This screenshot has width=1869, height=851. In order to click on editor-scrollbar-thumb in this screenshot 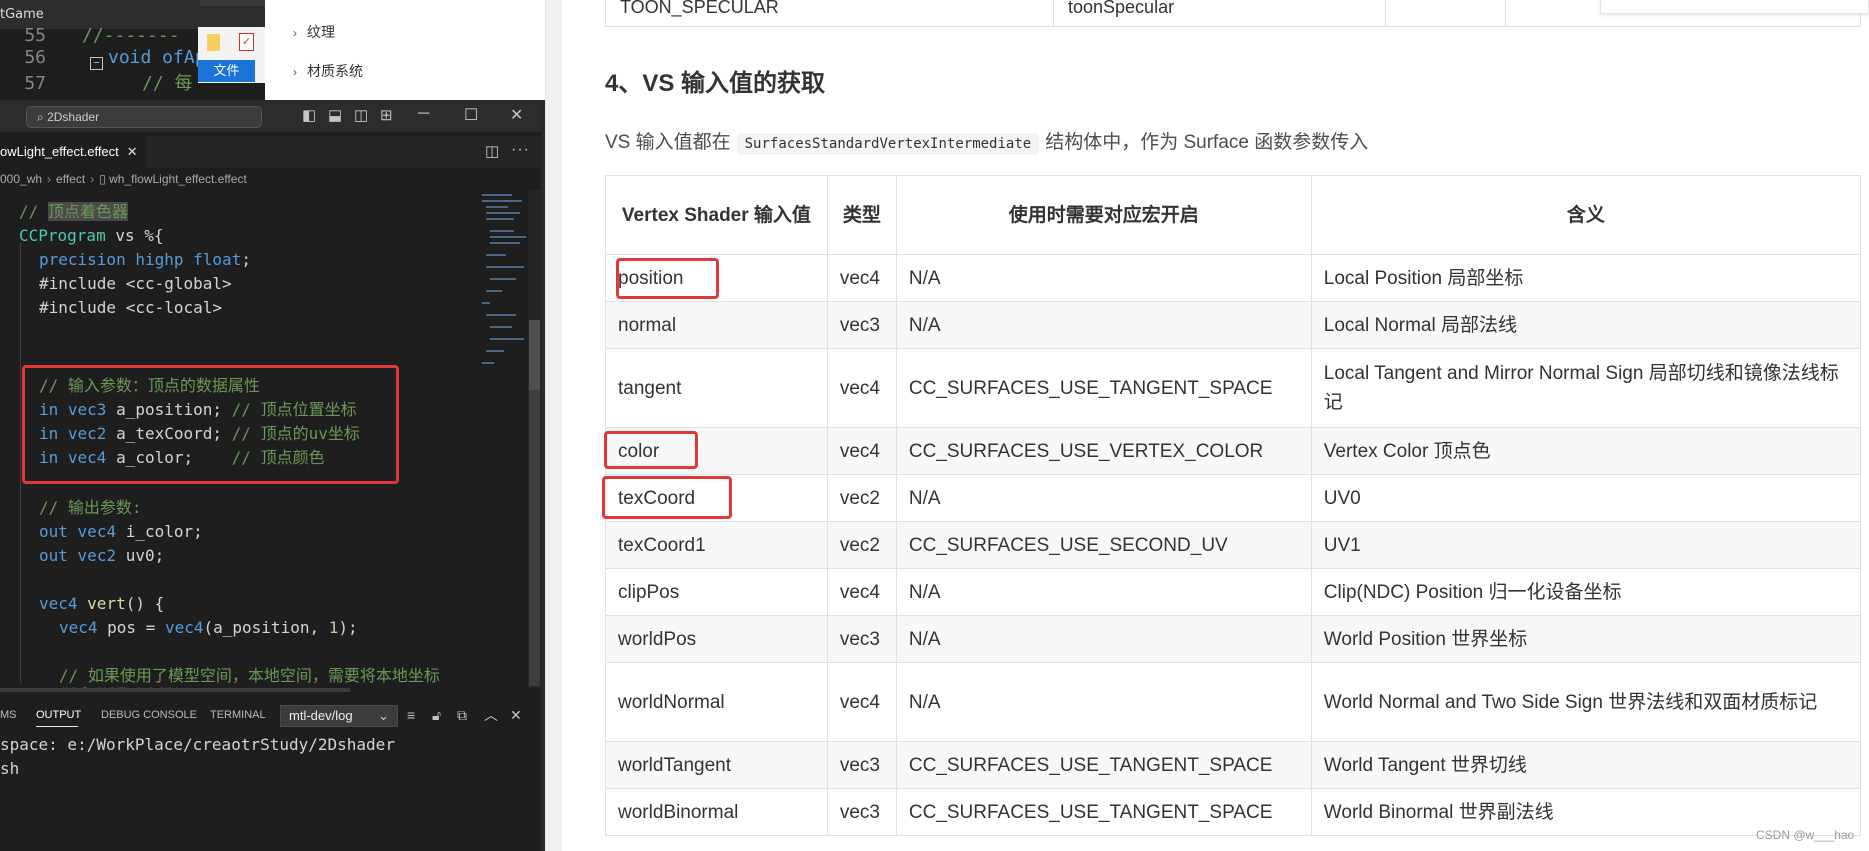, I will do `click(534, 355)`.